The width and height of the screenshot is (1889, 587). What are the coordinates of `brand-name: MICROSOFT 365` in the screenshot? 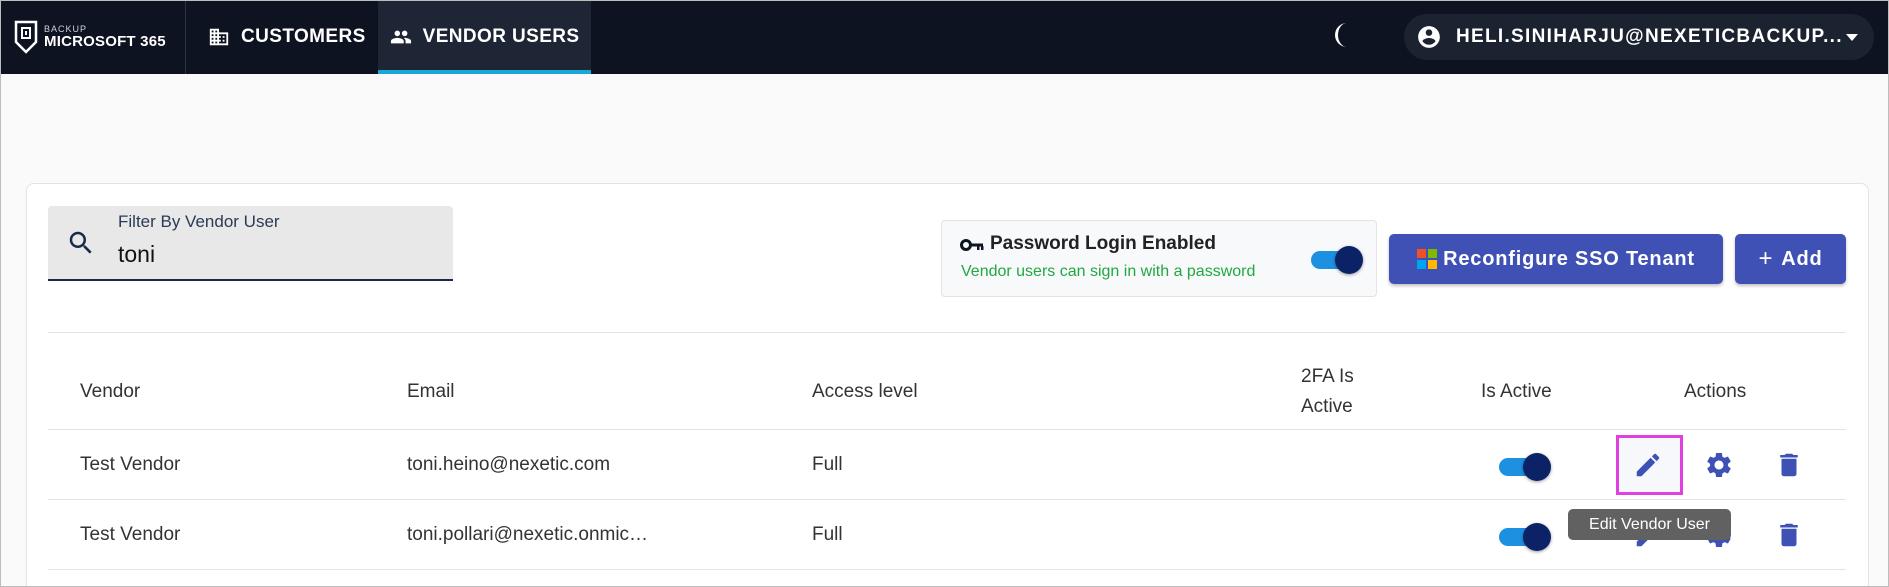 It's located at (105, 41).